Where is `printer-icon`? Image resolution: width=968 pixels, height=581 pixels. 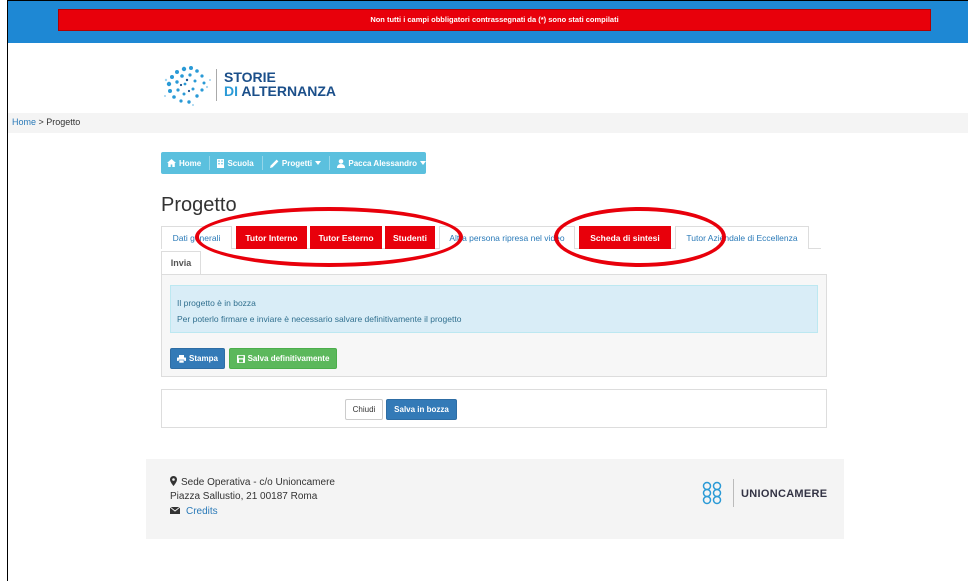 printer-icon is located at coordinates (182, 358).